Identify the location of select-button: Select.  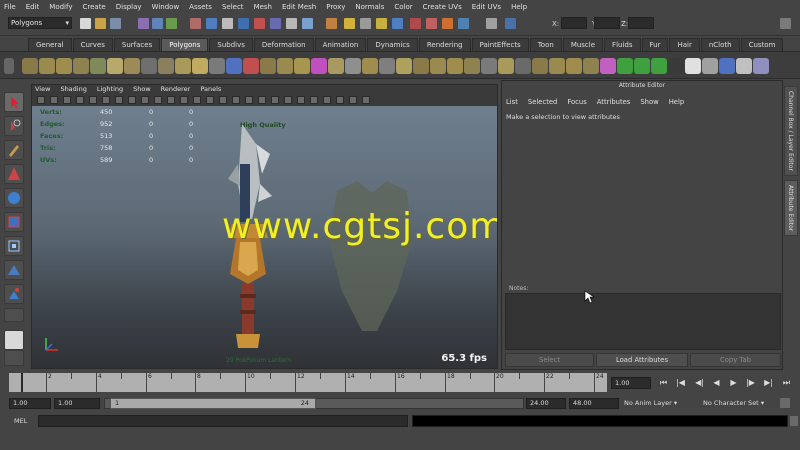
(549, 360).